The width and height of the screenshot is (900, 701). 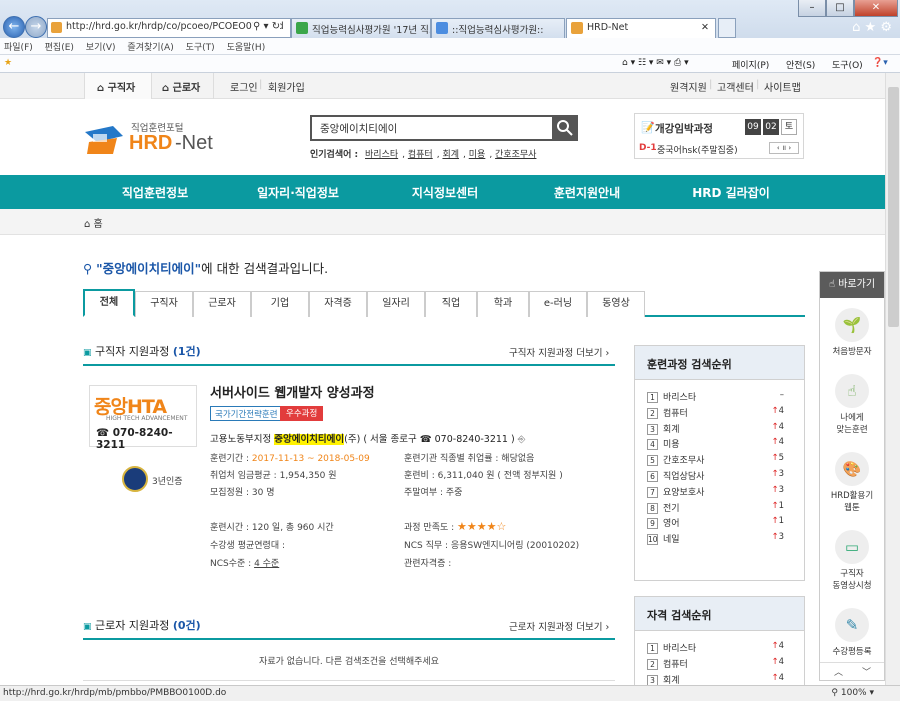 I want to click on favorites-star-icon: ★, so click(x=8, y=63).